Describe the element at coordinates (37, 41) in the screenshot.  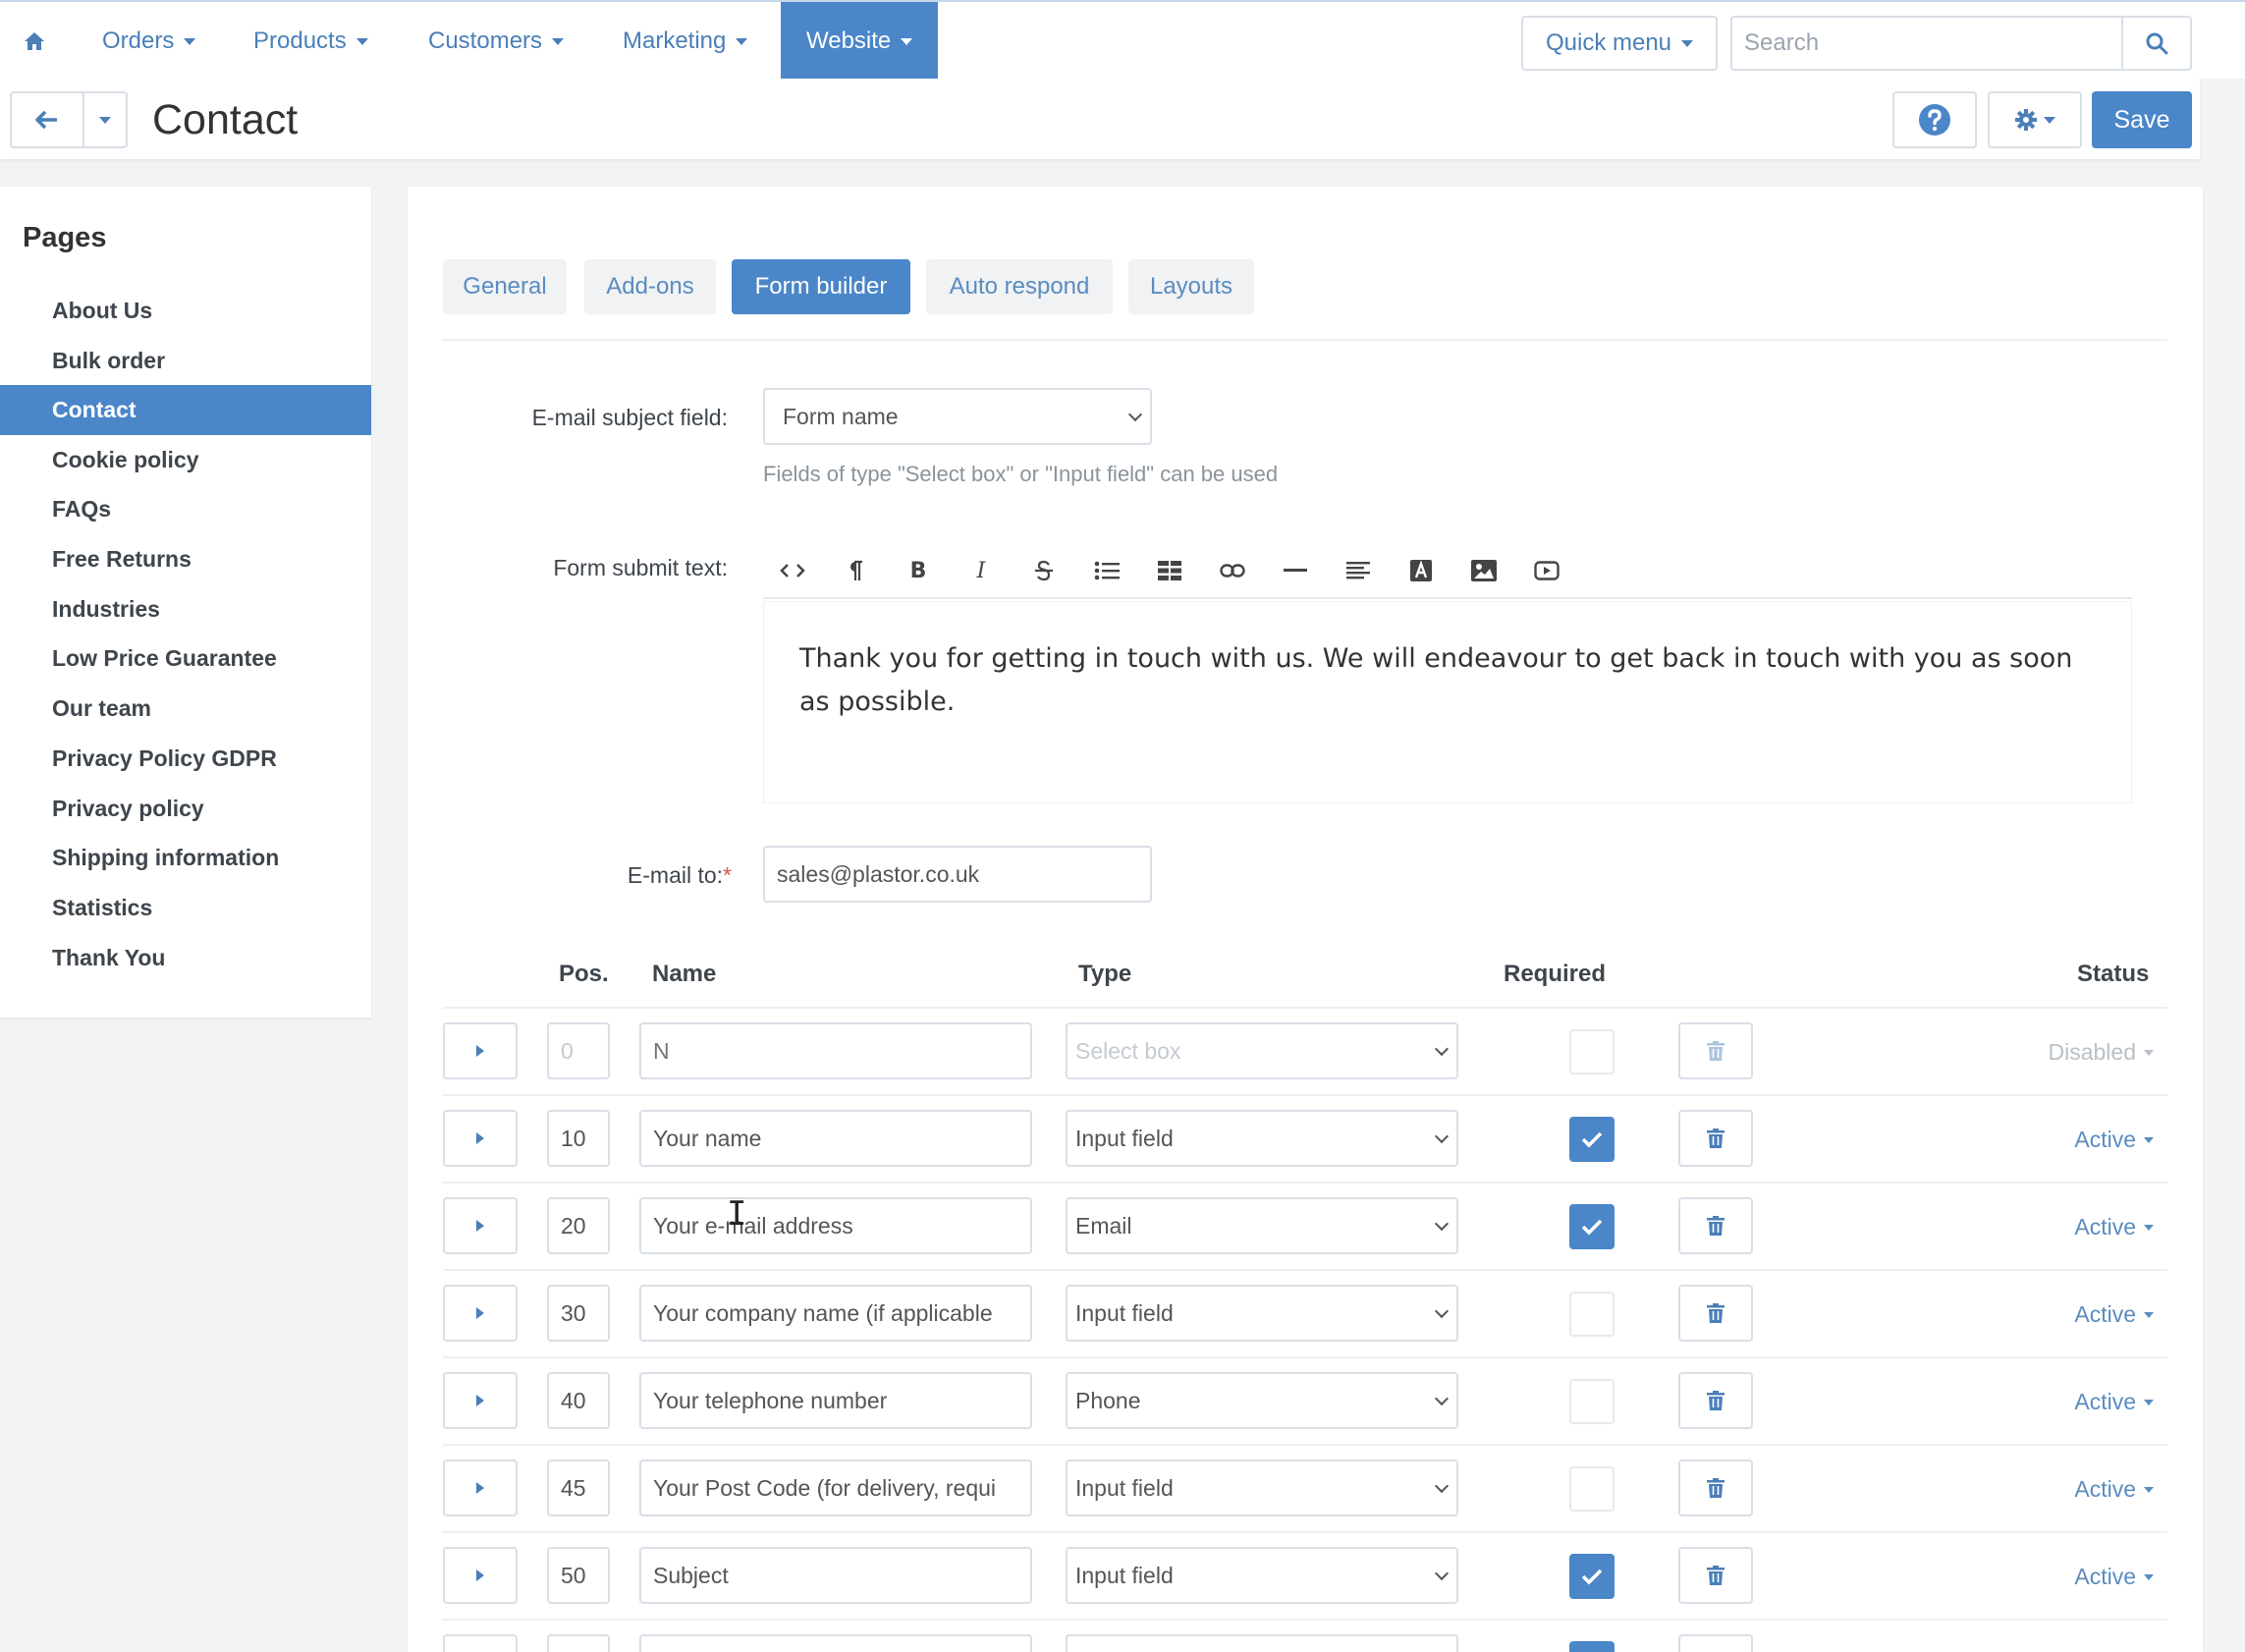
I see `nav-home` at that location.